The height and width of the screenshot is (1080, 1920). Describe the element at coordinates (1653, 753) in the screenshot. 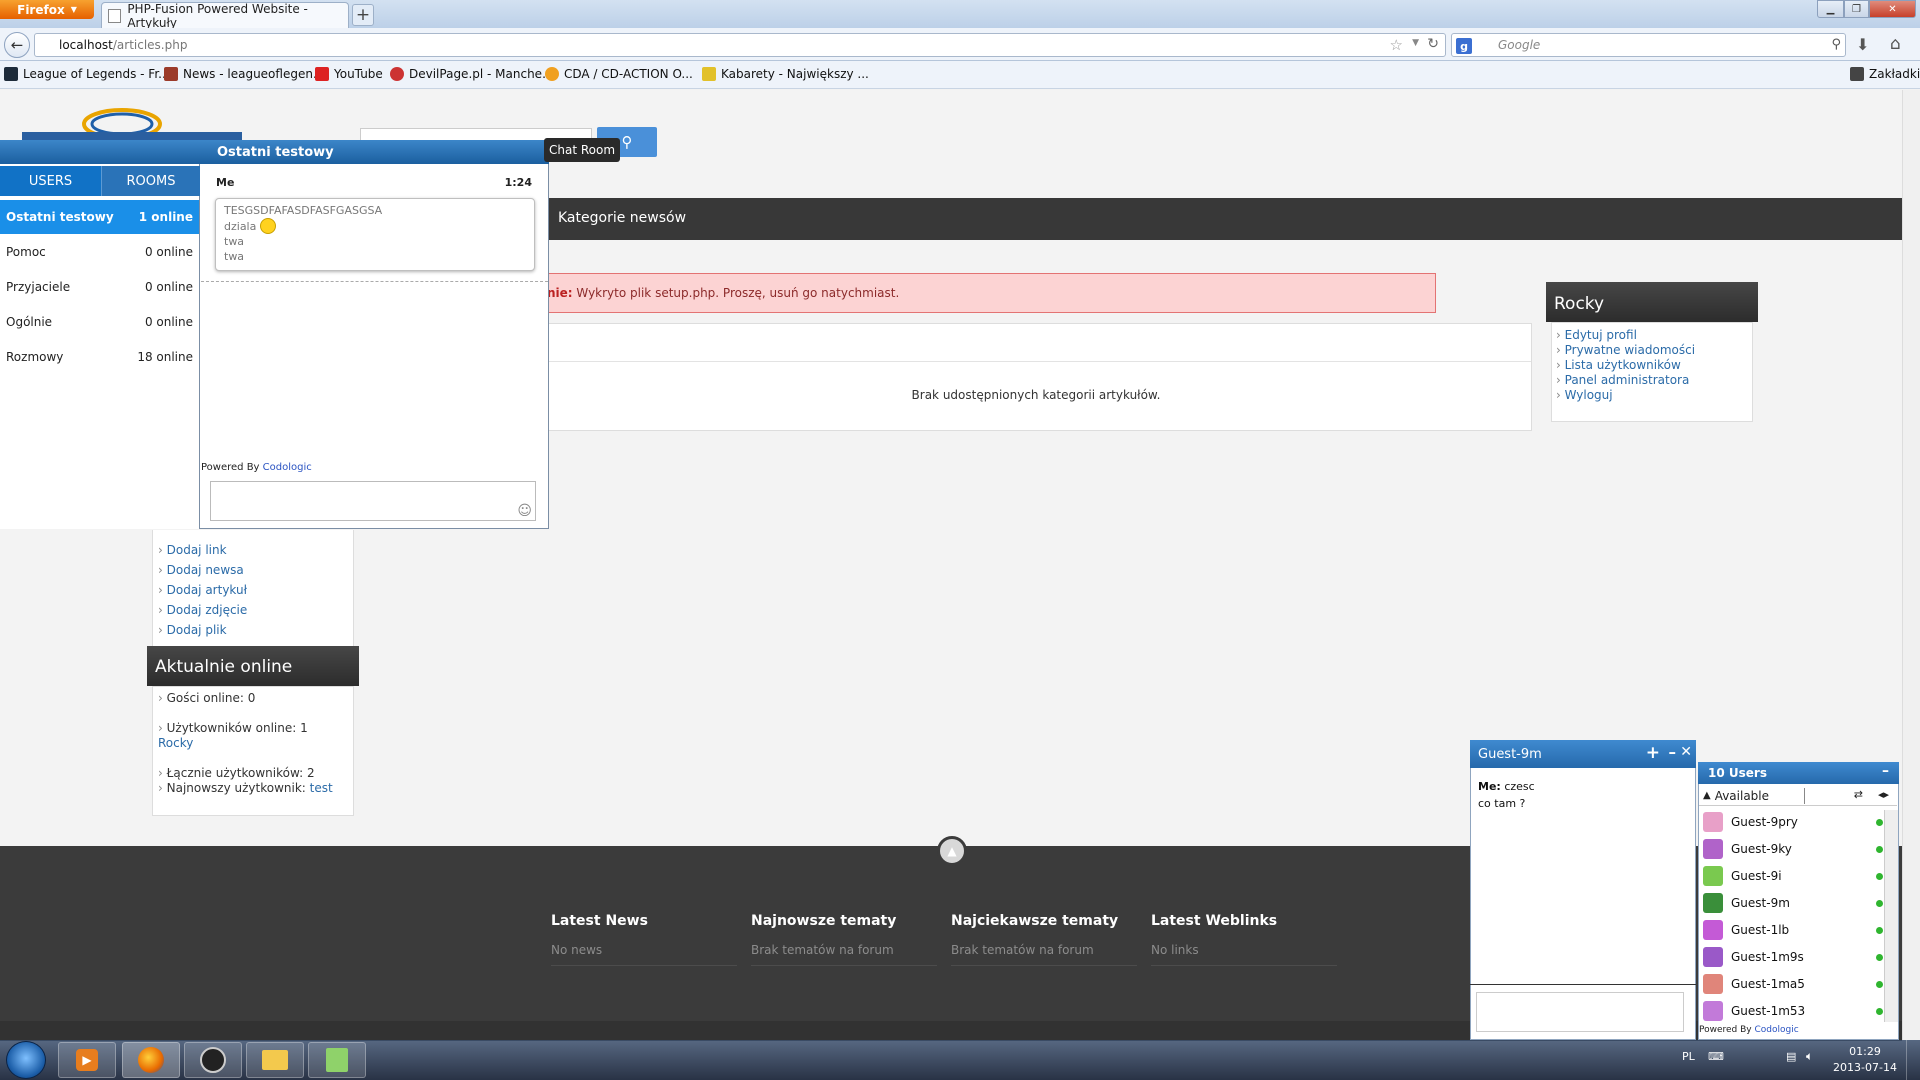

I see `add-icon: +` at that location.